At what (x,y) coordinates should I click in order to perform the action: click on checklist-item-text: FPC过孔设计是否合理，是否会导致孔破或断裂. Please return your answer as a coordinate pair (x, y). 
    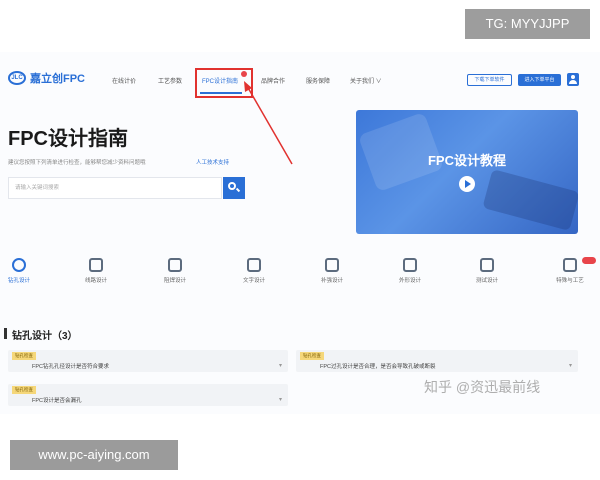
    Looking at the image, I should click on (378, 367).